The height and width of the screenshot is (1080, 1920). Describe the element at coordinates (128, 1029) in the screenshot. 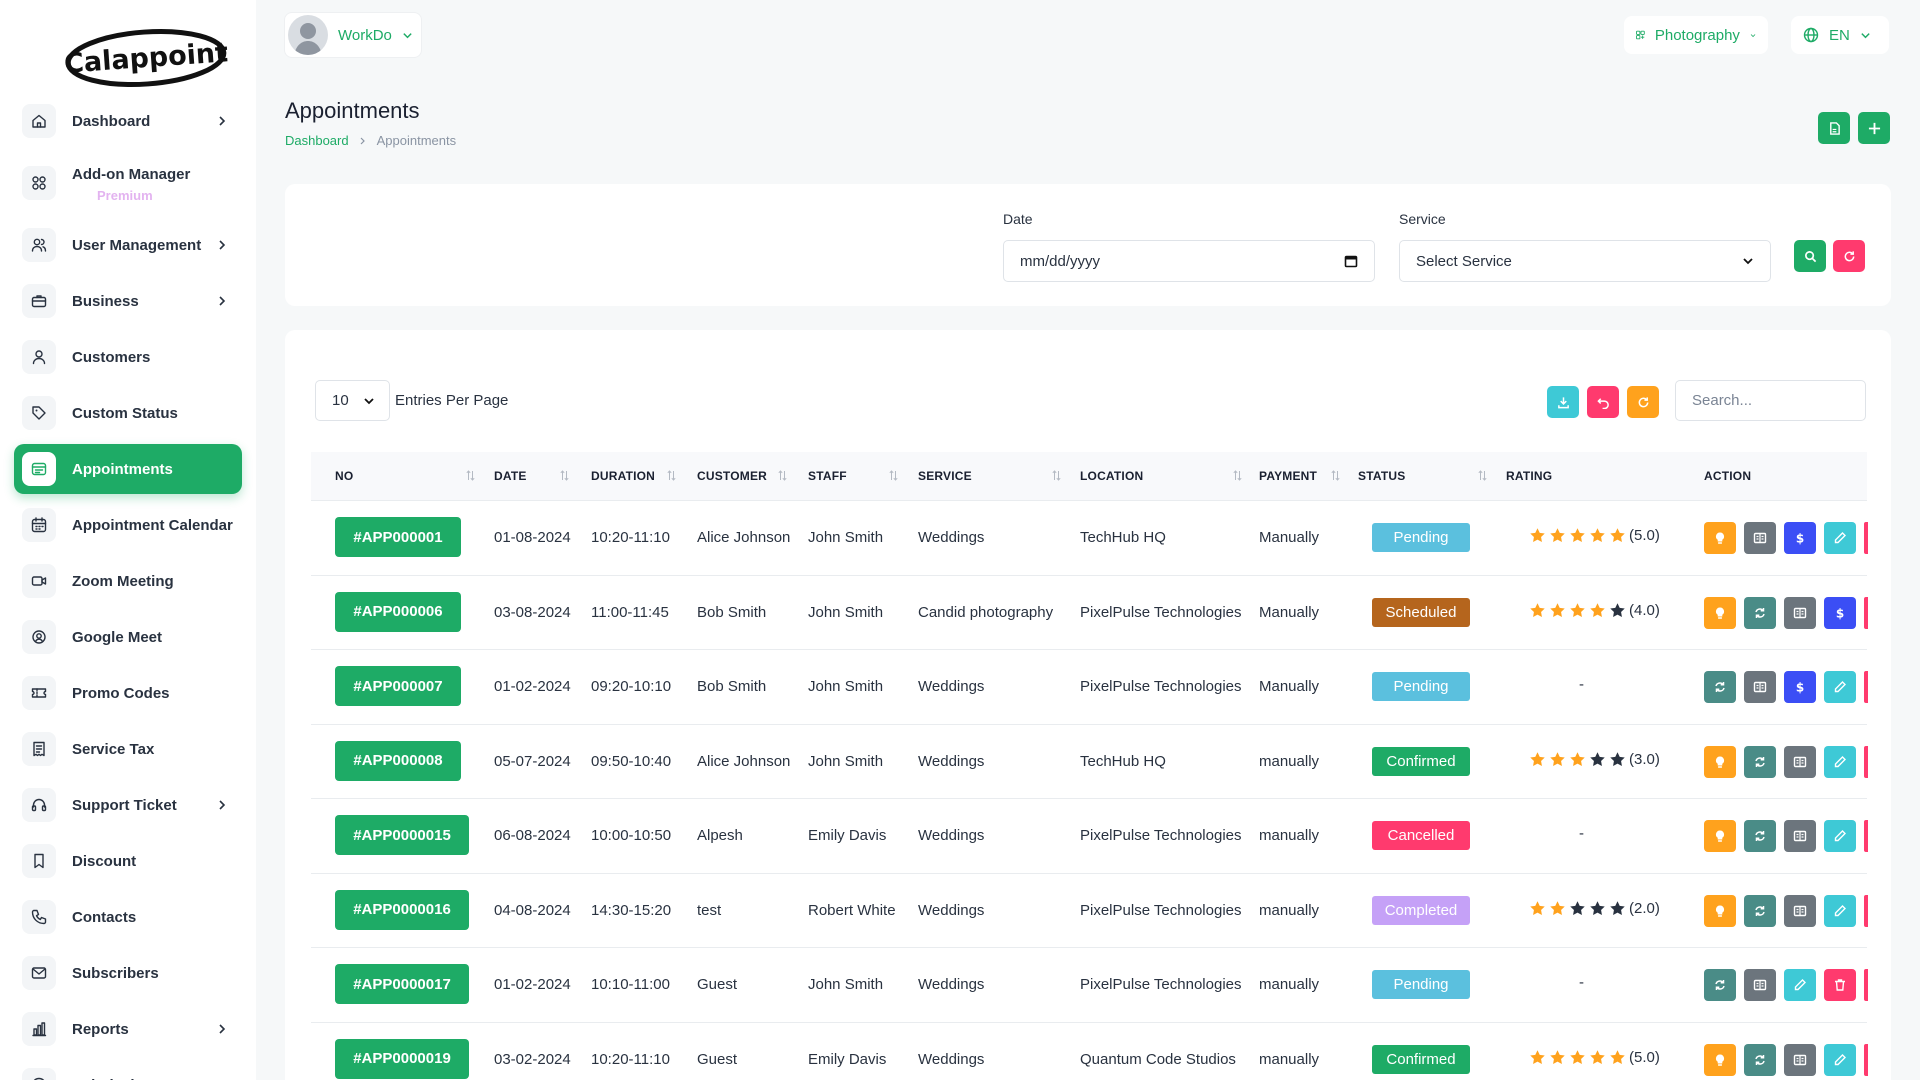

I see `sidebar-item-reports: Reports` at that location.